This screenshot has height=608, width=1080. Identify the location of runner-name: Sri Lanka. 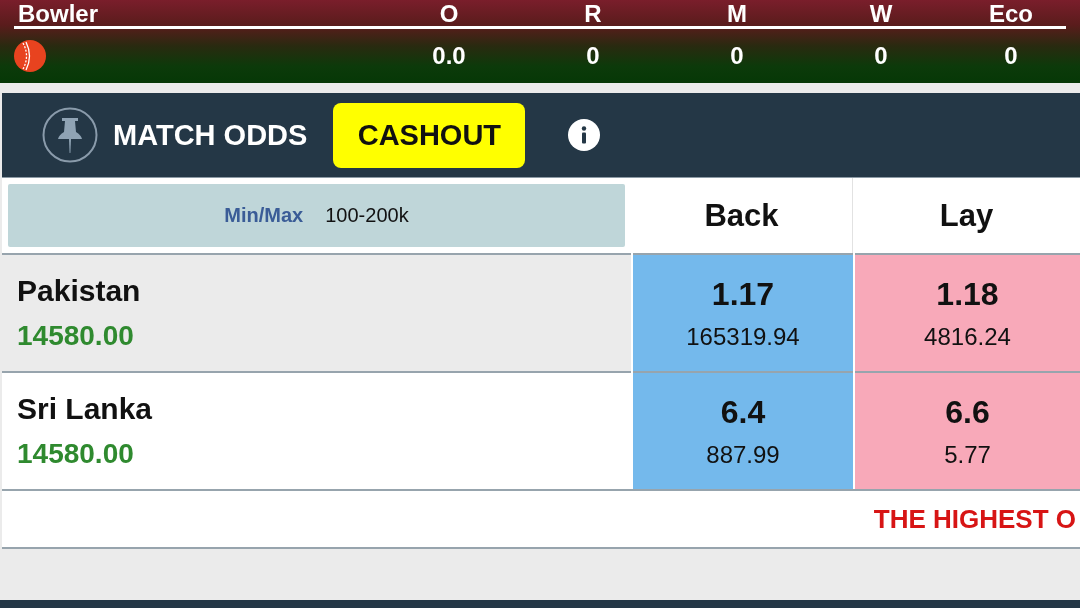
(85, 409).